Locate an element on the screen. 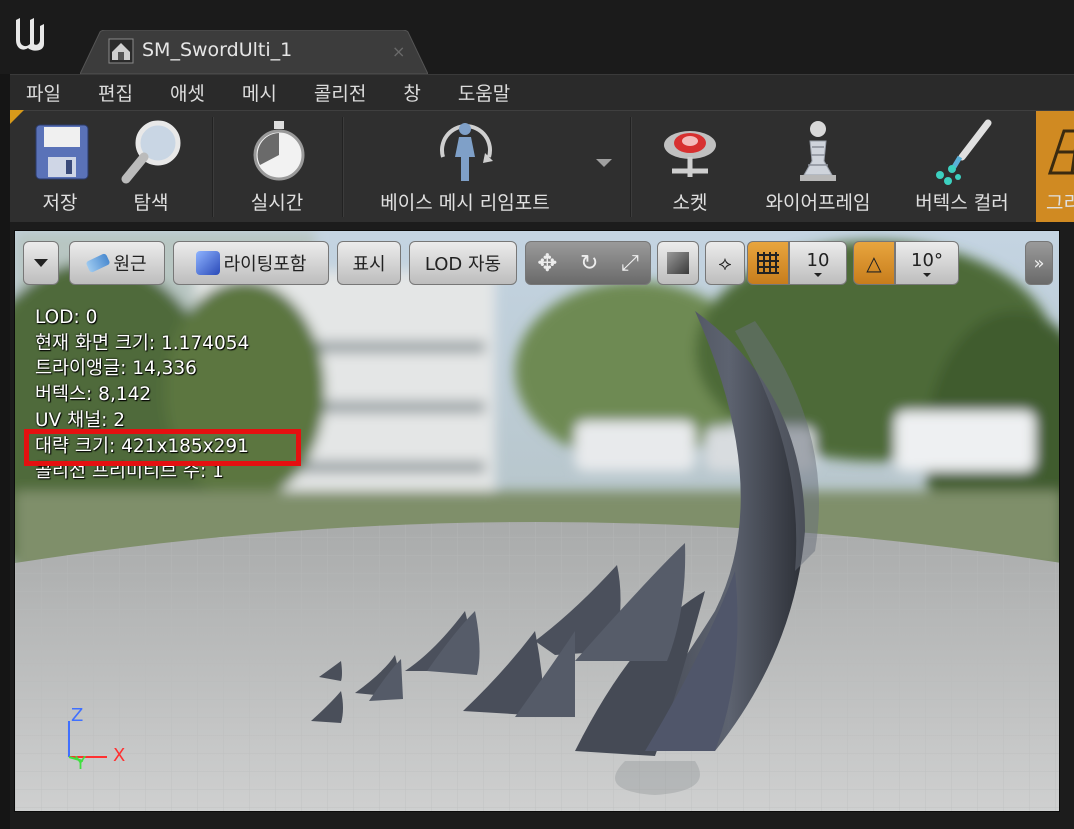 The height and width of the screenshot is (829, 1074). socket-label: 소켓 is located at coordinates (690, 203).